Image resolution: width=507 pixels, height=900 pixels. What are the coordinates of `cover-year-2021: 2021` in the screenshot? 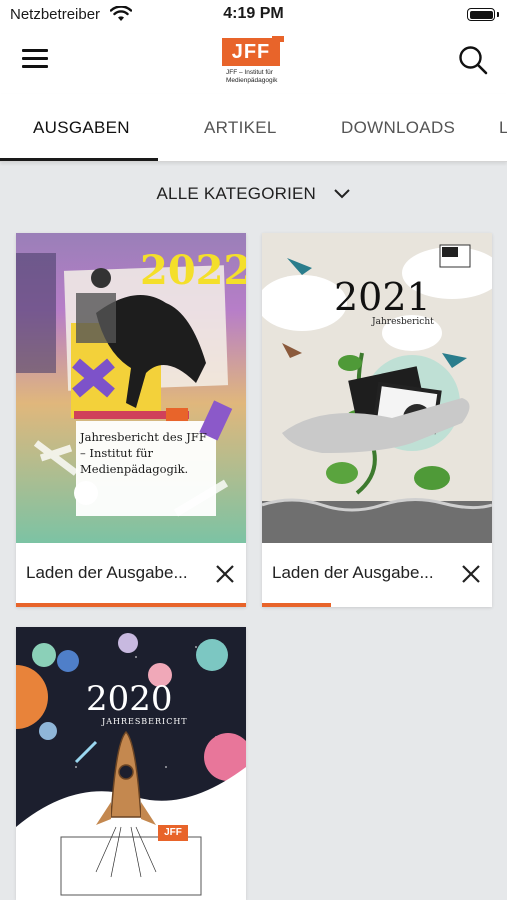 It's located at (382, 297).